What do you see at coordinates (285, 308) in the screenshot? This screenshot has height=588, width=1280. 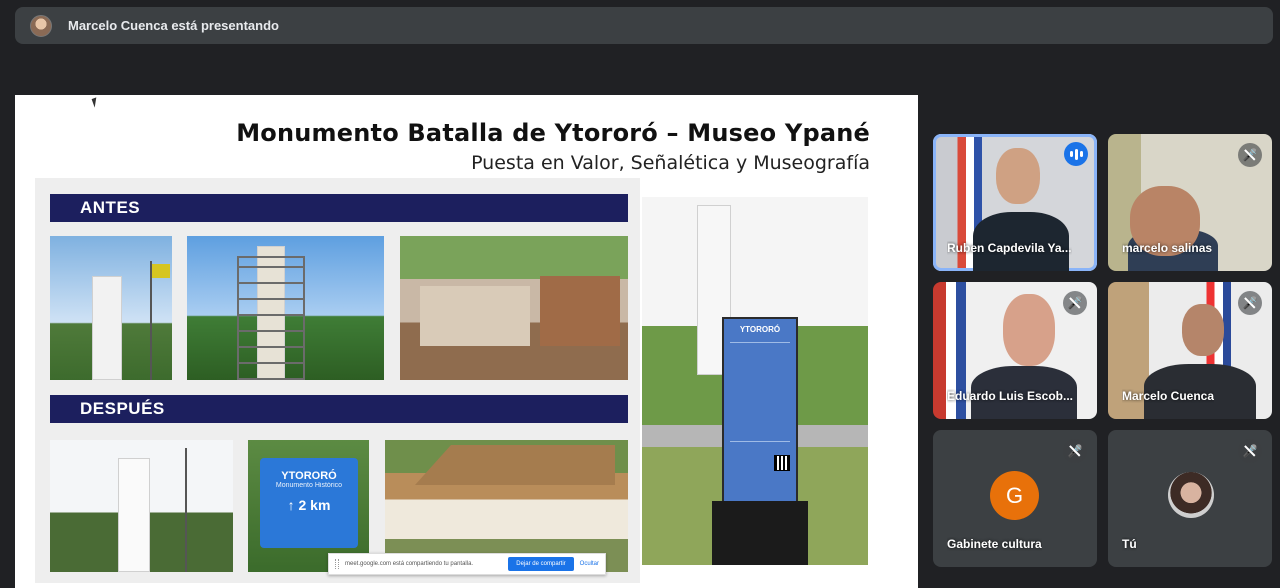 I see `before-photo-scaffold` at bounding box center [285, 308].